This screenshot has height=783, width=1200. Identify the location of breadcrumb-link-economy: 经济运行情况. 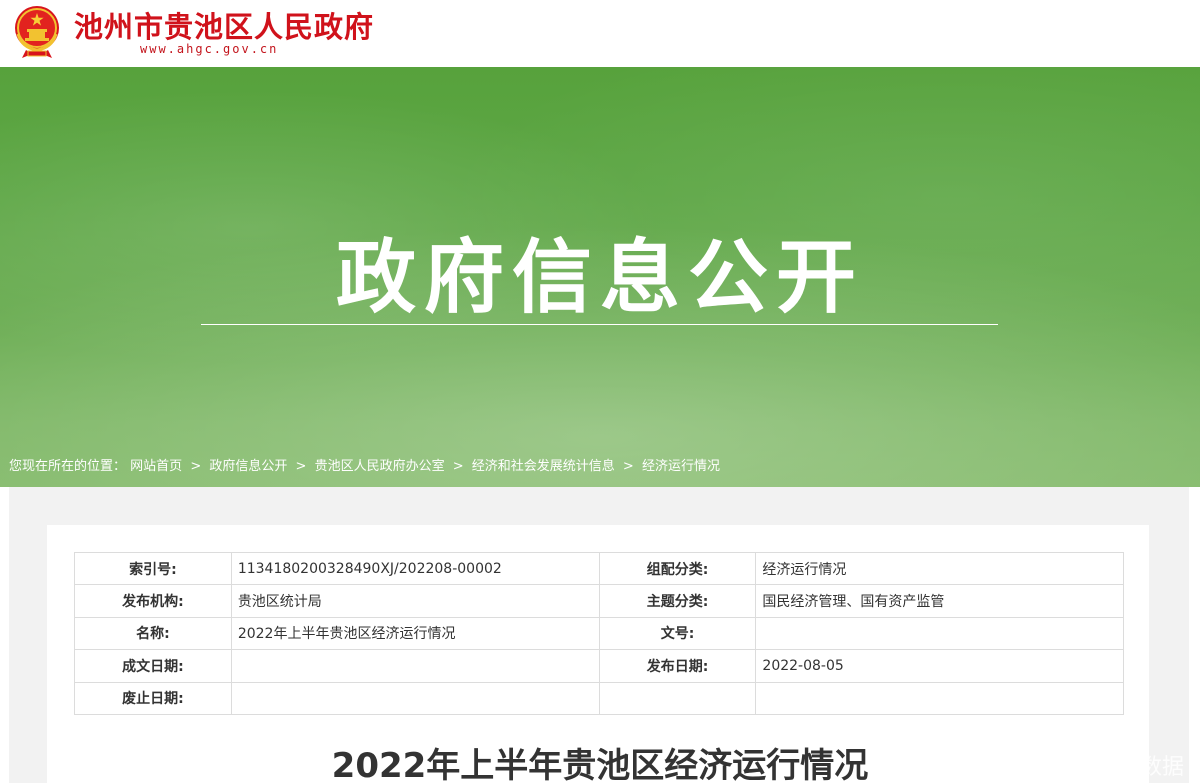
(681, 464).